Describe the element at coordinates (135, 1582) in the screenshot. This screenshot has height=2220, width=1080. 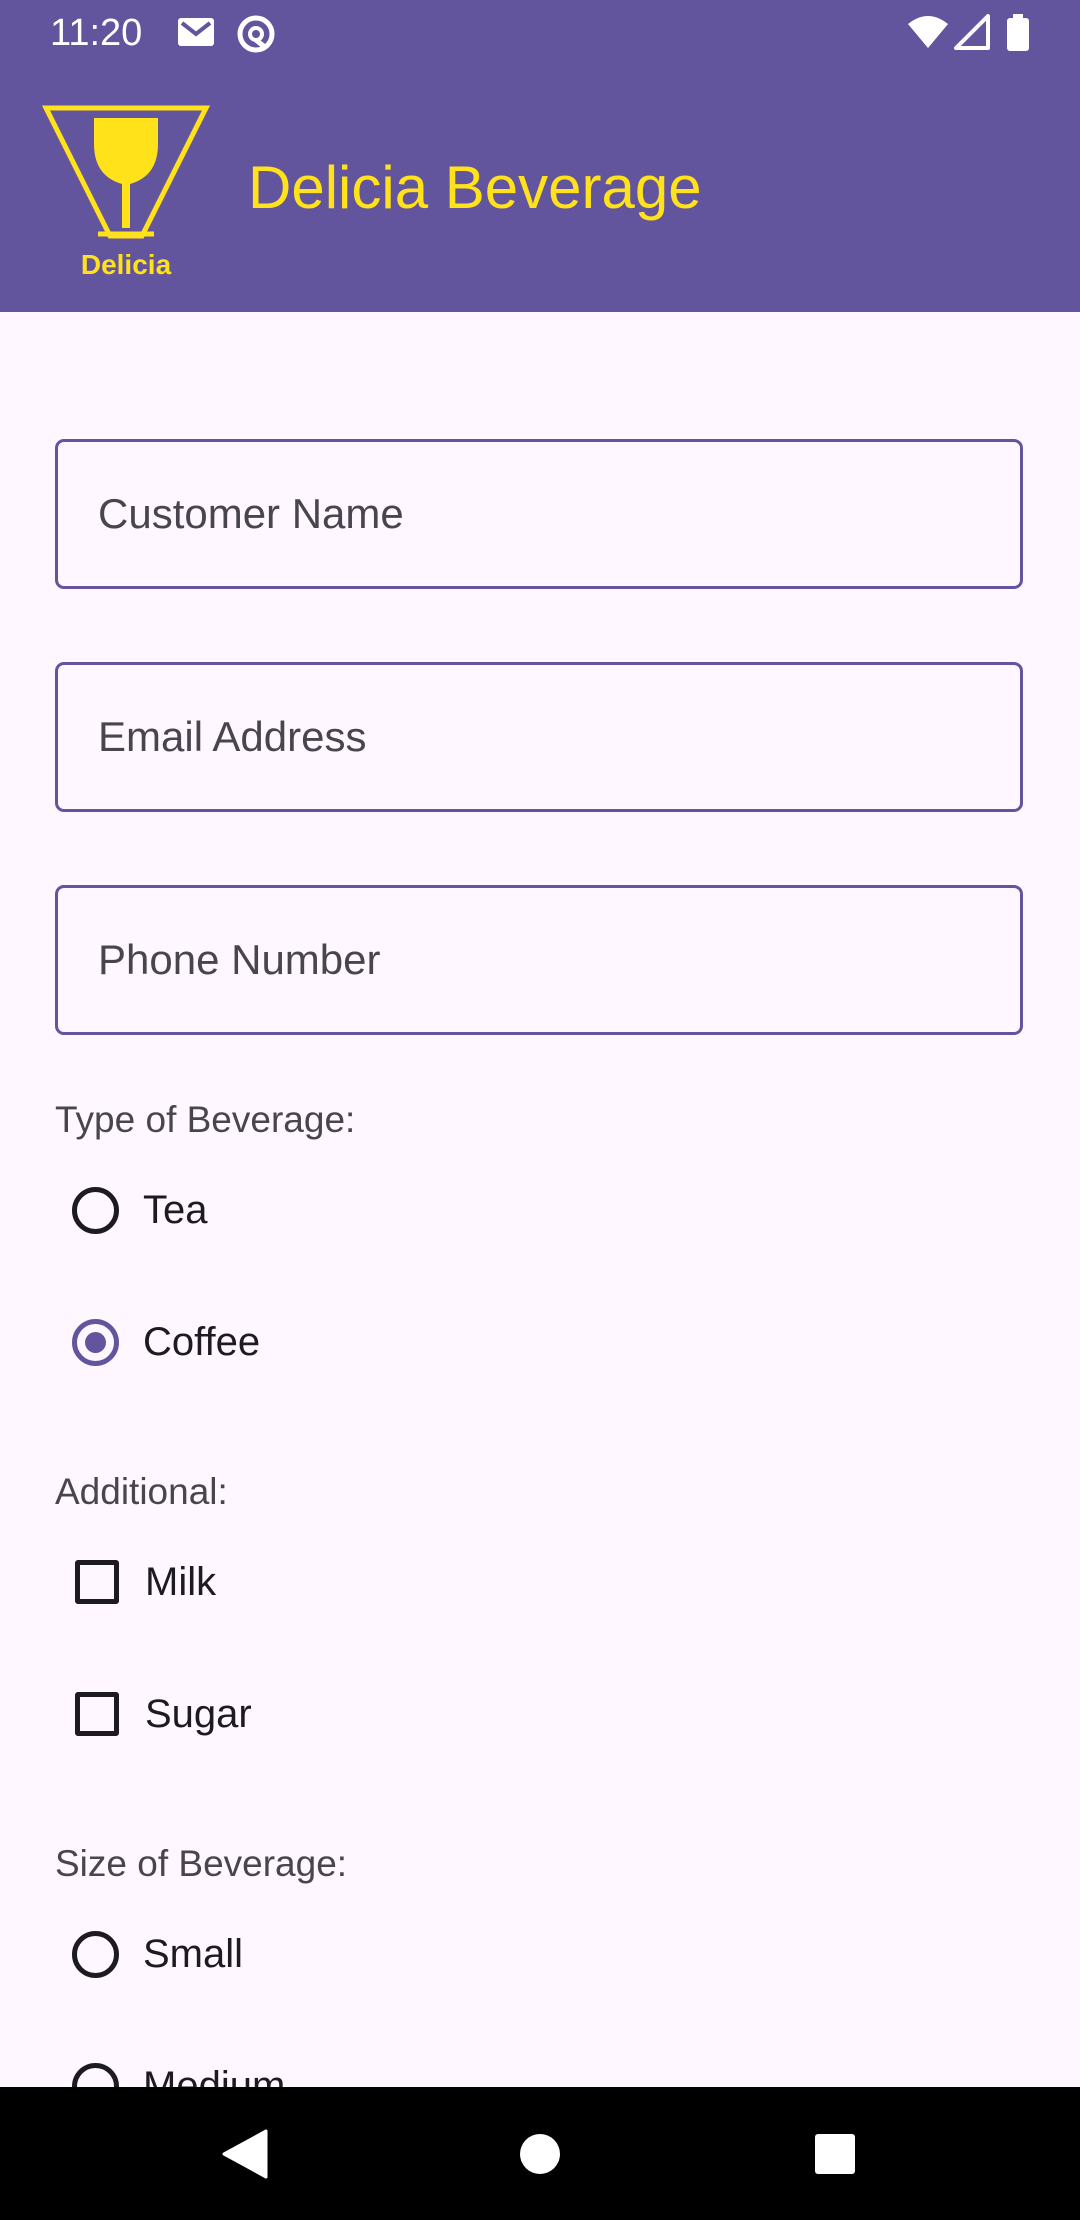
I see `checkbox-option-milk: Milk` at that location.